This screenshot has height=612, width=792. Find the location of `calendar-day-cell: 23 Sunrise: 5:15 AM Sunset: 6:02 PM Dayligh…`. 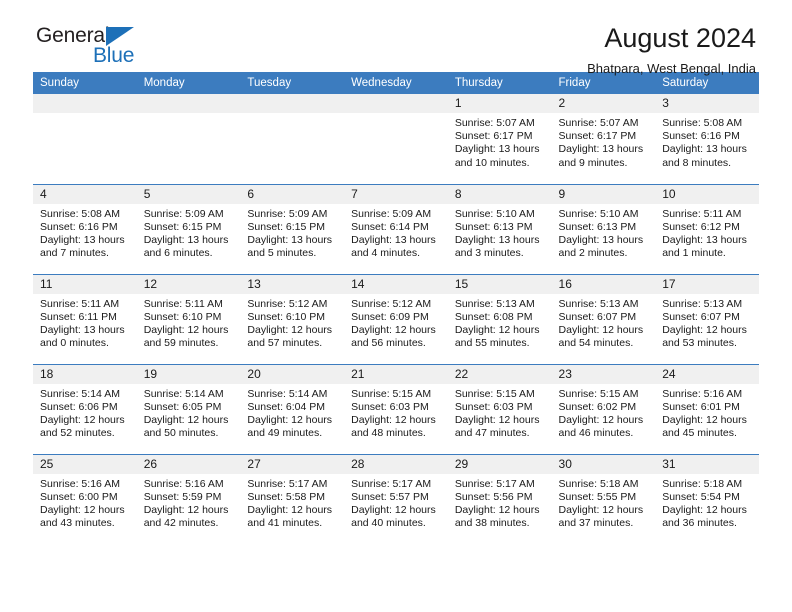

calendar-day-cell: 23 Sunrise: 5:15 AM Sunset: 6:02 PM Dayligh… is located at coordinates (603, 408).